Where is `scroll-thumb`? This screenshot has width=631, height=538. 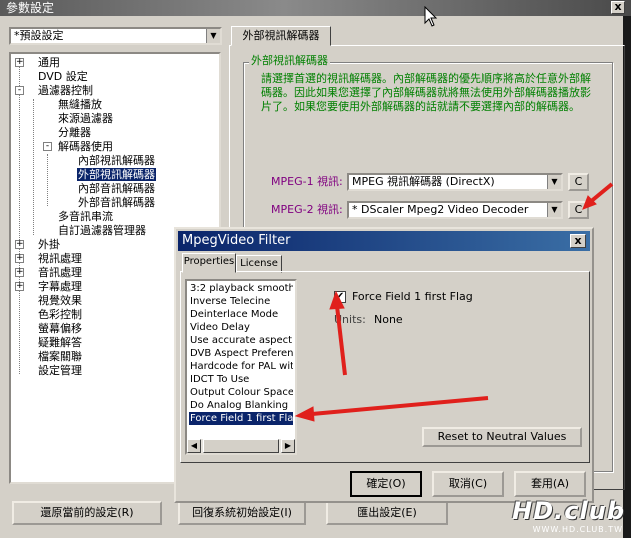
scroll-thumb is located at coordinates (241, 446).